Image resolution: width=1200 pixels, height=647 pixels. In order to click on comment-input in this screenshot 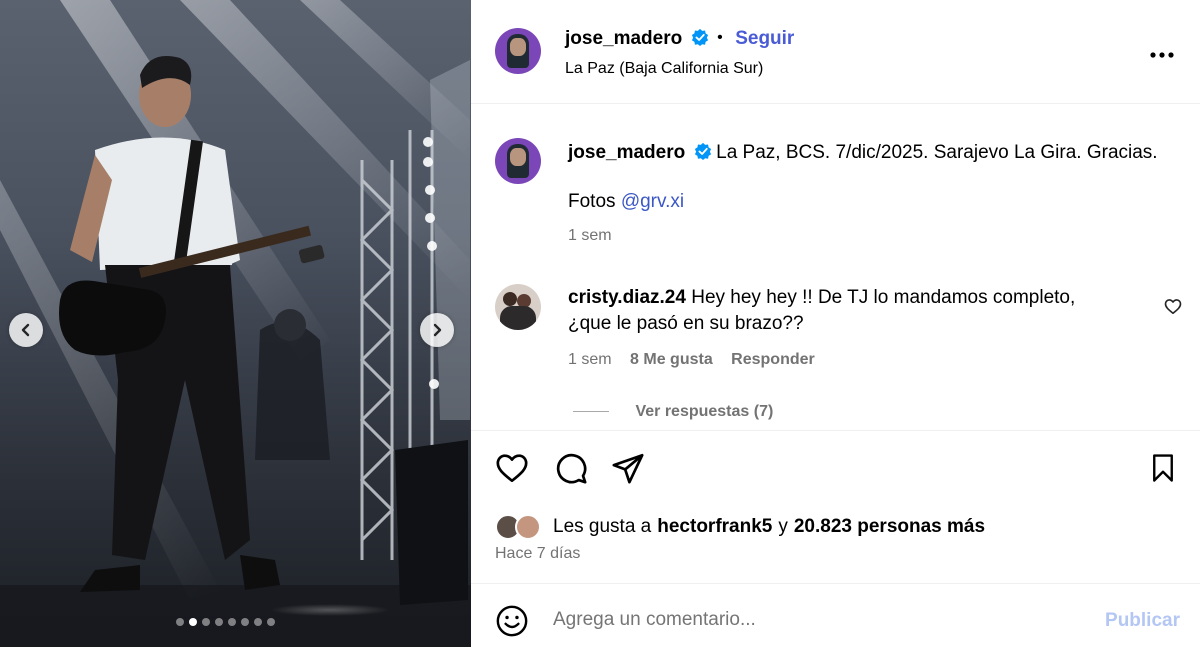, I will do `click(813, 620)`.